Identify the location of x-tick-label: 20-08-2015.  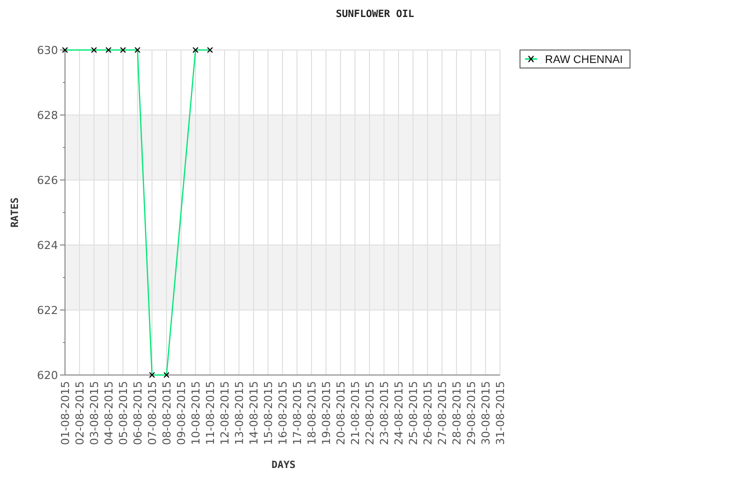
(341, 413).